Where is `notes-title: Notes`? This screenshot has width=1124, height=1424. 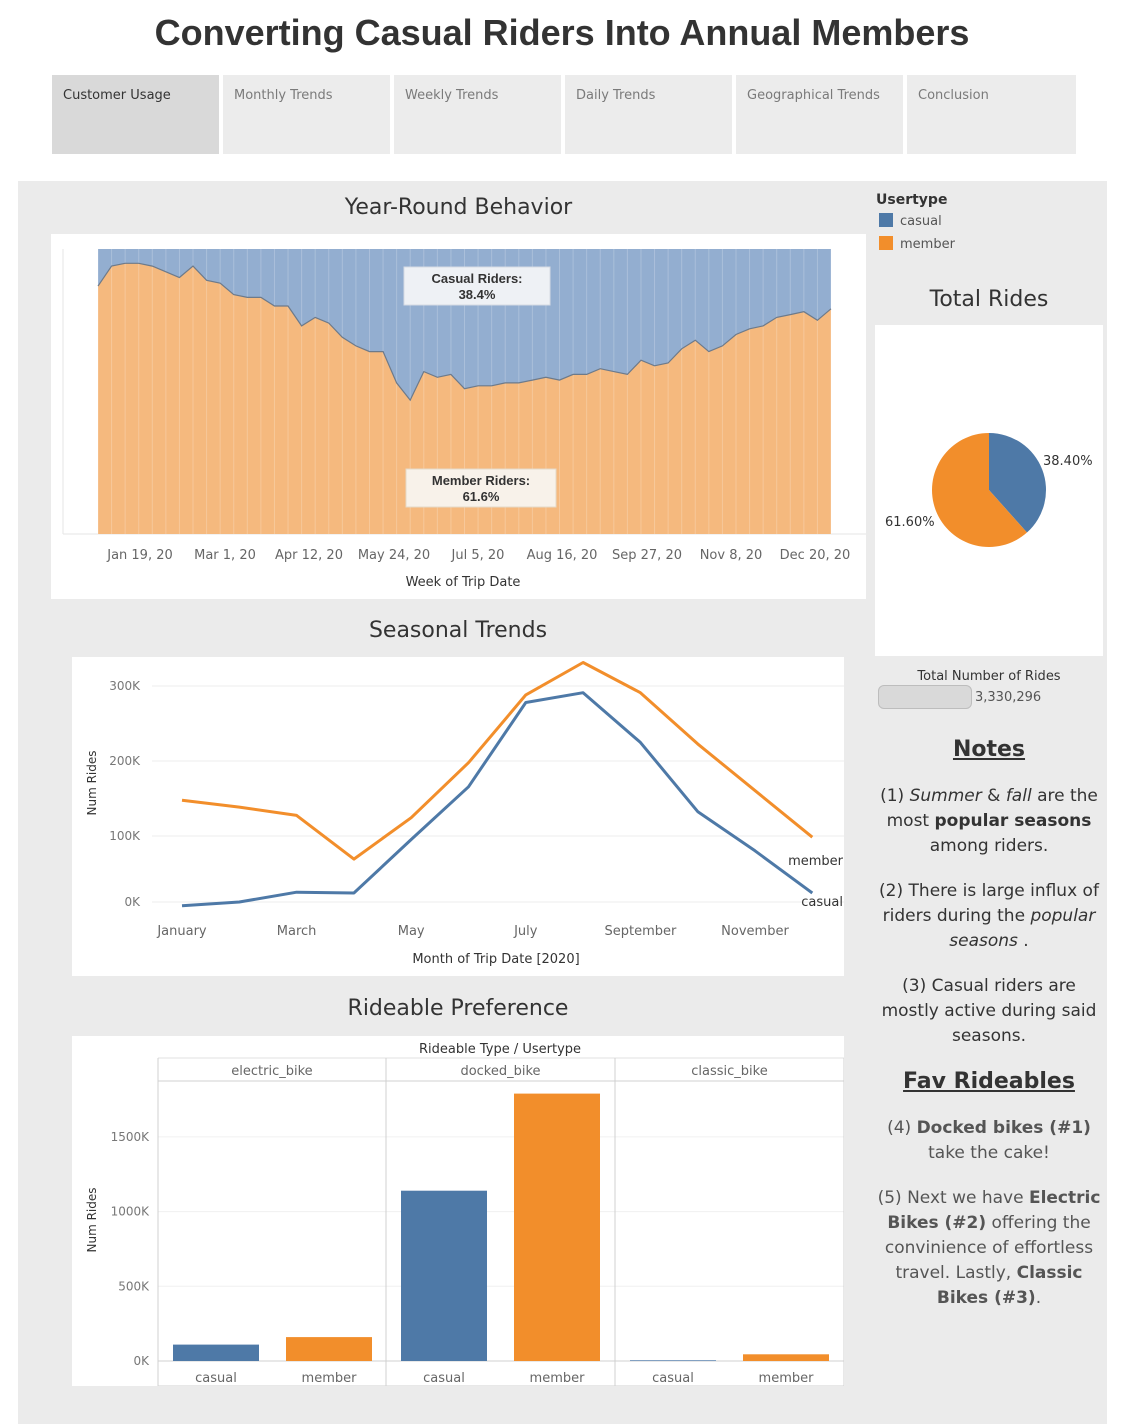 notes-title: Notes is located at coordinates (989, 749).